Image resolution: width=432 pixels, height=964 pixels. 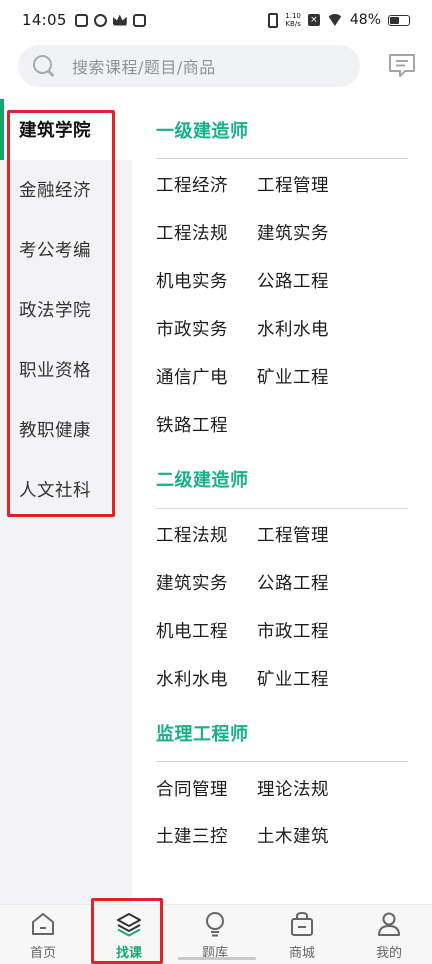 What do you see at coordinates (217, 958) in the screenshot?
I see `home-indicator` at bounding box center [217, 958].